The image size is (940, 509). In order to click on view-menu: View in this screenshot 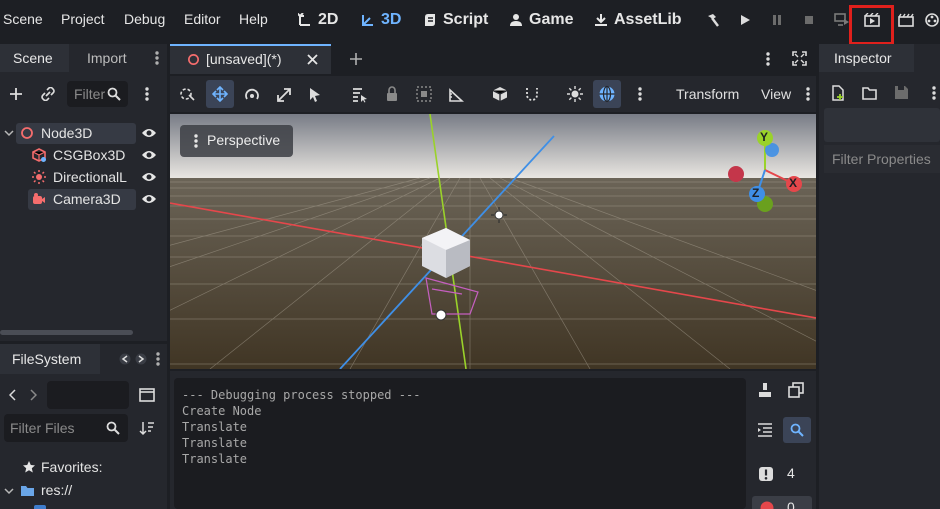, I will do `click(776, 94)`.